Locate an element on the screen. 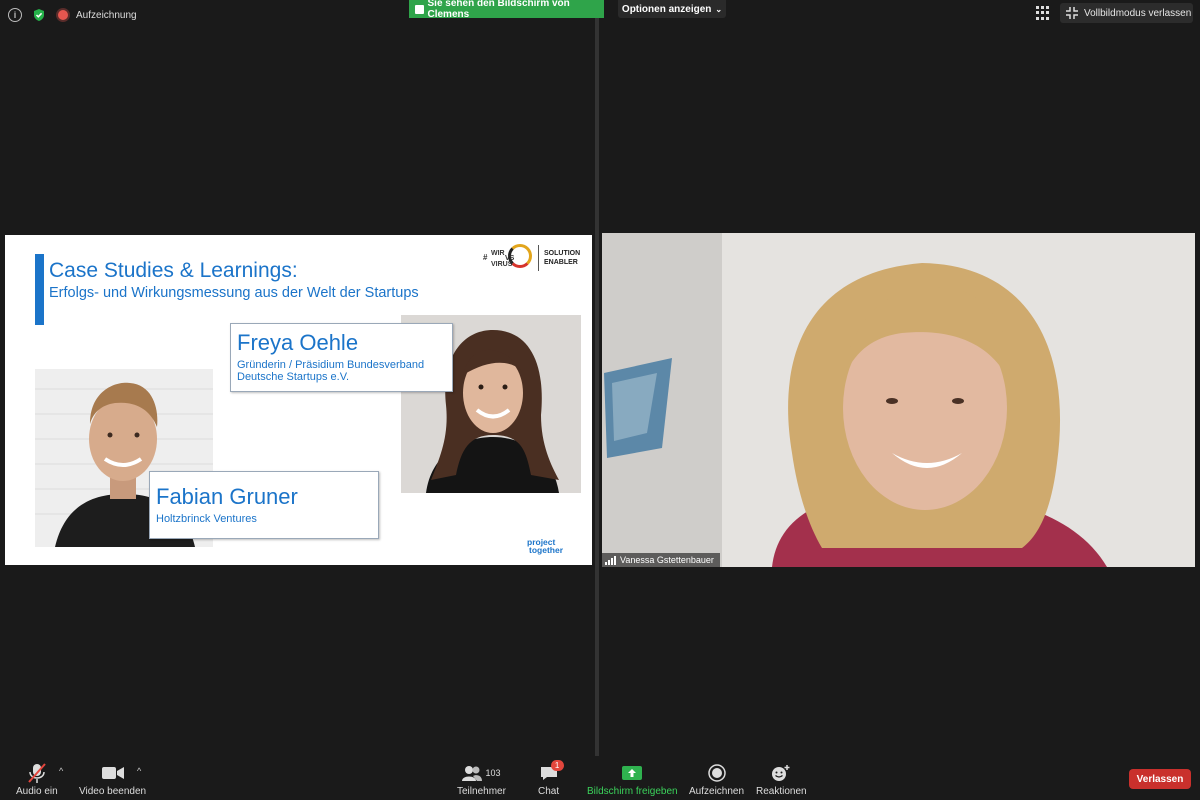 The image size is (1200, 800). speaker-card-fabian: Fabian Gruner Holtzbrinck Ventures is located at coordinates (264, 505).